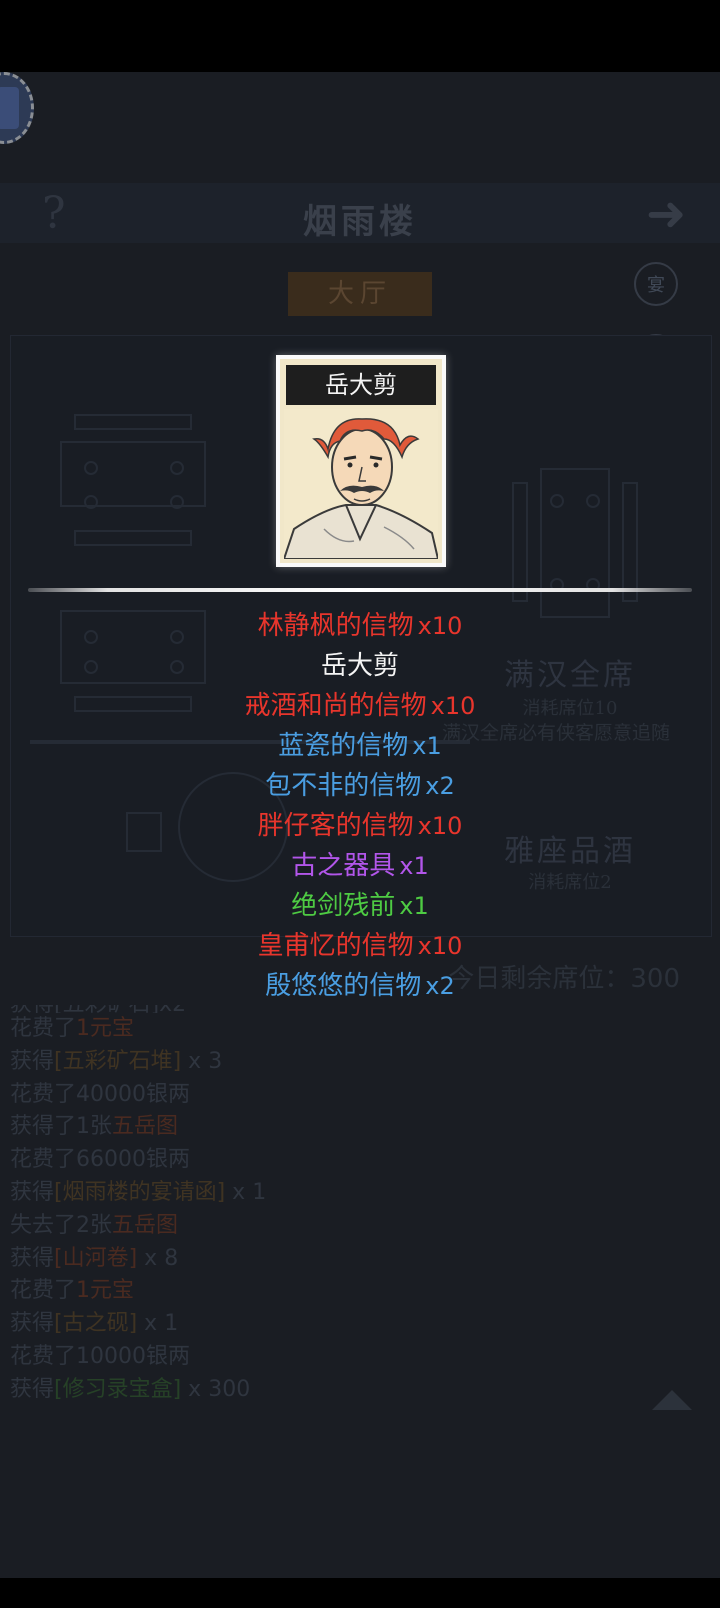 This screenshot has width=720, height=1608. Describe the element at coordinates (335, 826) in the screenshot. I see `reward-name: 胖仔客的信物` at that location.